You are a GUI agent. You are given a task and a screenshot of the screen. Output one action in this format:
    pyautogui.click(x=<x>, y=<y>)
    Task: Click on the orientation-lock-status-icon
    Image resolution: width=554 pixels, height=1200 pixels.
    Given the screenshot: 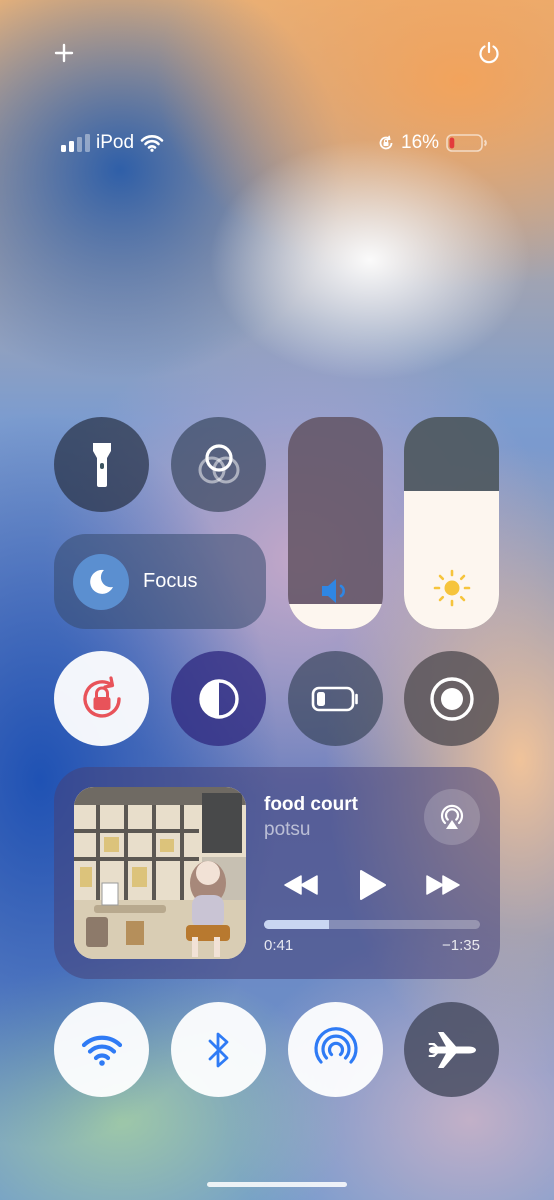 What is the action you would take?
    pyautogui.click(x=386, y=142)
    